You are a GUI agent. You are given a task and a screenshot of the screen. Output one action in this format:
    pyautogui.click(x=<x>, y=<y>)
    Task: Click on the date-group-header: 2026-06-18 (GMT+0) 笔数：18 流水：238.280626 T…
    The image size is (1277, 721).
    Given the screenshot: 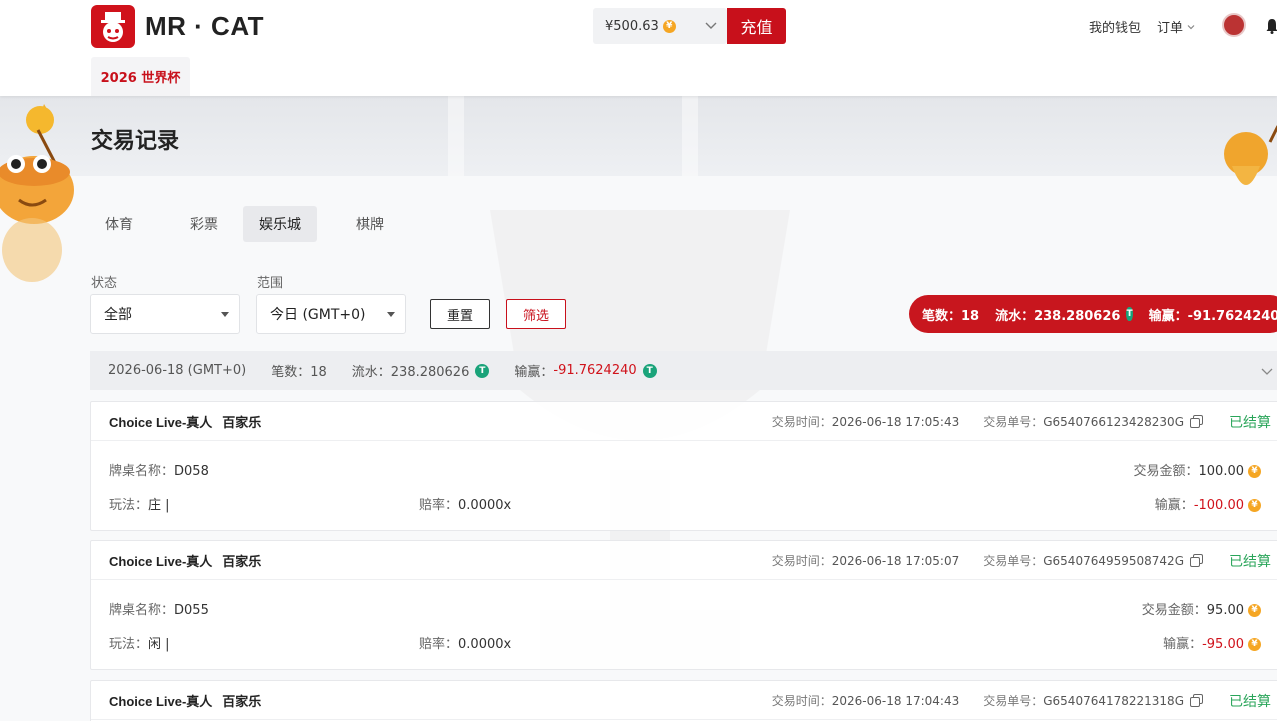 What is the action you would take?
    pyautogui.click(x=683, y=370)
    